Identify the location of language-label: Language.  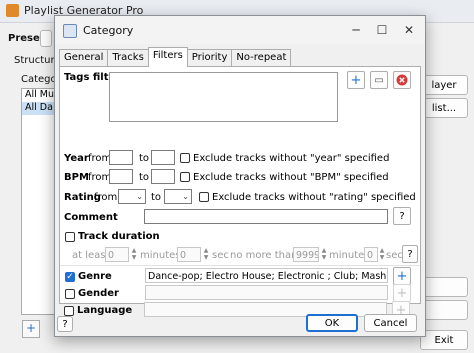
(105, 310).